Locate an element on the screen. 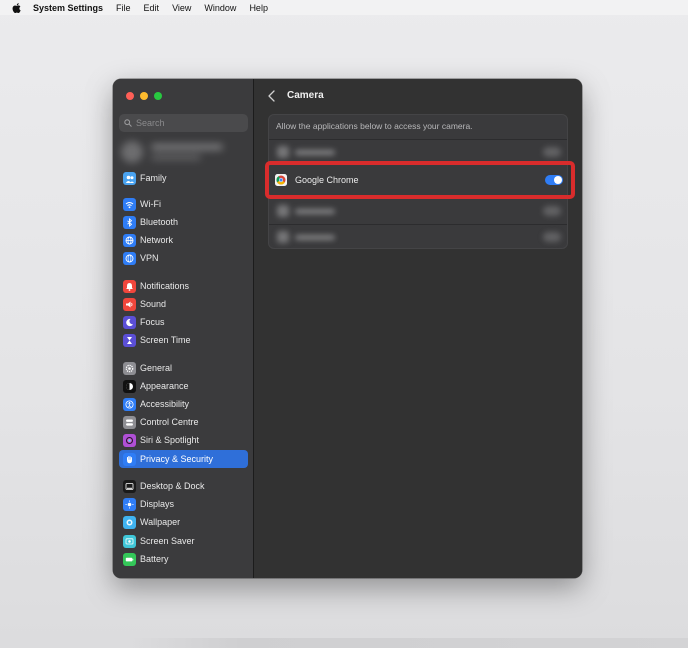  sidebar-item-control-centre: Control Centre is located at coordinates (183, 422).